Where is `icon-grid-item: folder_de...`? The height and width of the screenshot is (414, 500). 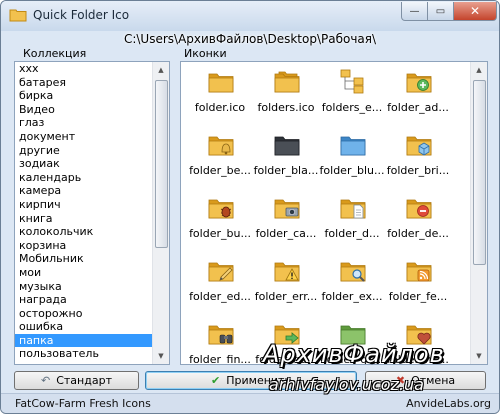
icon-grid-item: folder_de... is located at coordinates (418, 222).